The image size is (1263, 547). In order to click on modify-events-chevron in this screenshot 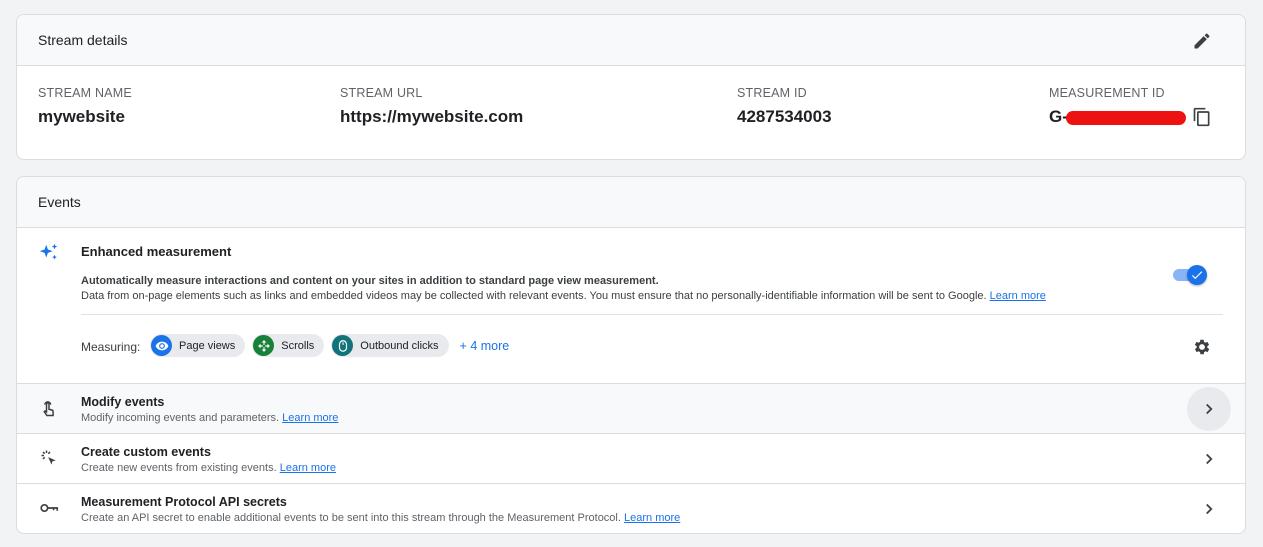, I will do `click(1209, 409)`.